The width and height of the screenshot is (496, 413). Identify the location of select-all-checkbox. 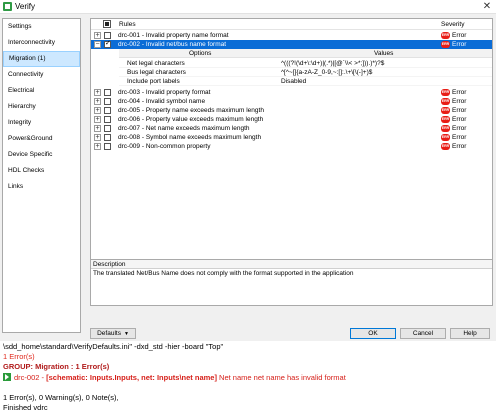
(107, 24).